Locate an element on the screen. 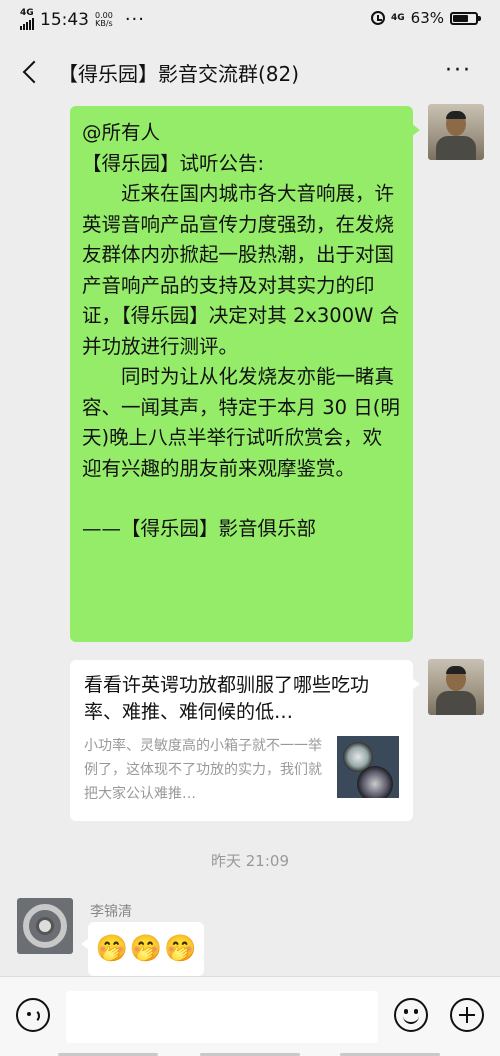 The width and height of the screenshot is (500, 1056). status-time: 15:43 is located at coordinates (64, 19).